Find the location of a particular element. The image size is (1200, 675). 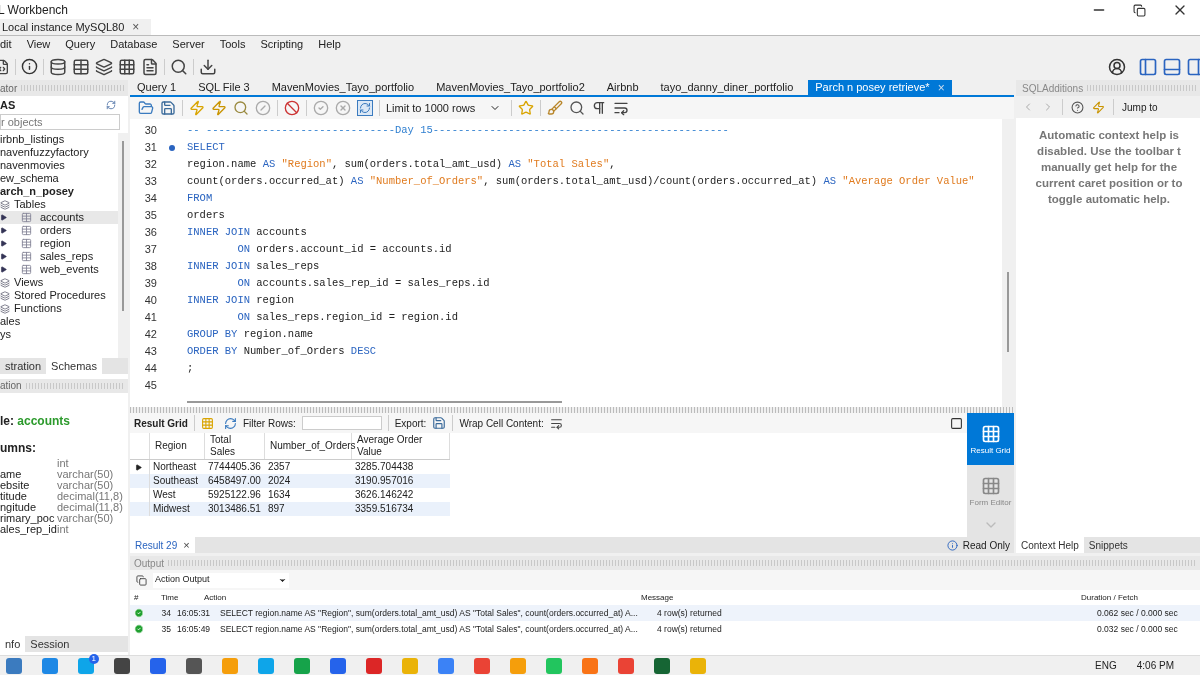

export-icon is located at coordinates (439, 423).